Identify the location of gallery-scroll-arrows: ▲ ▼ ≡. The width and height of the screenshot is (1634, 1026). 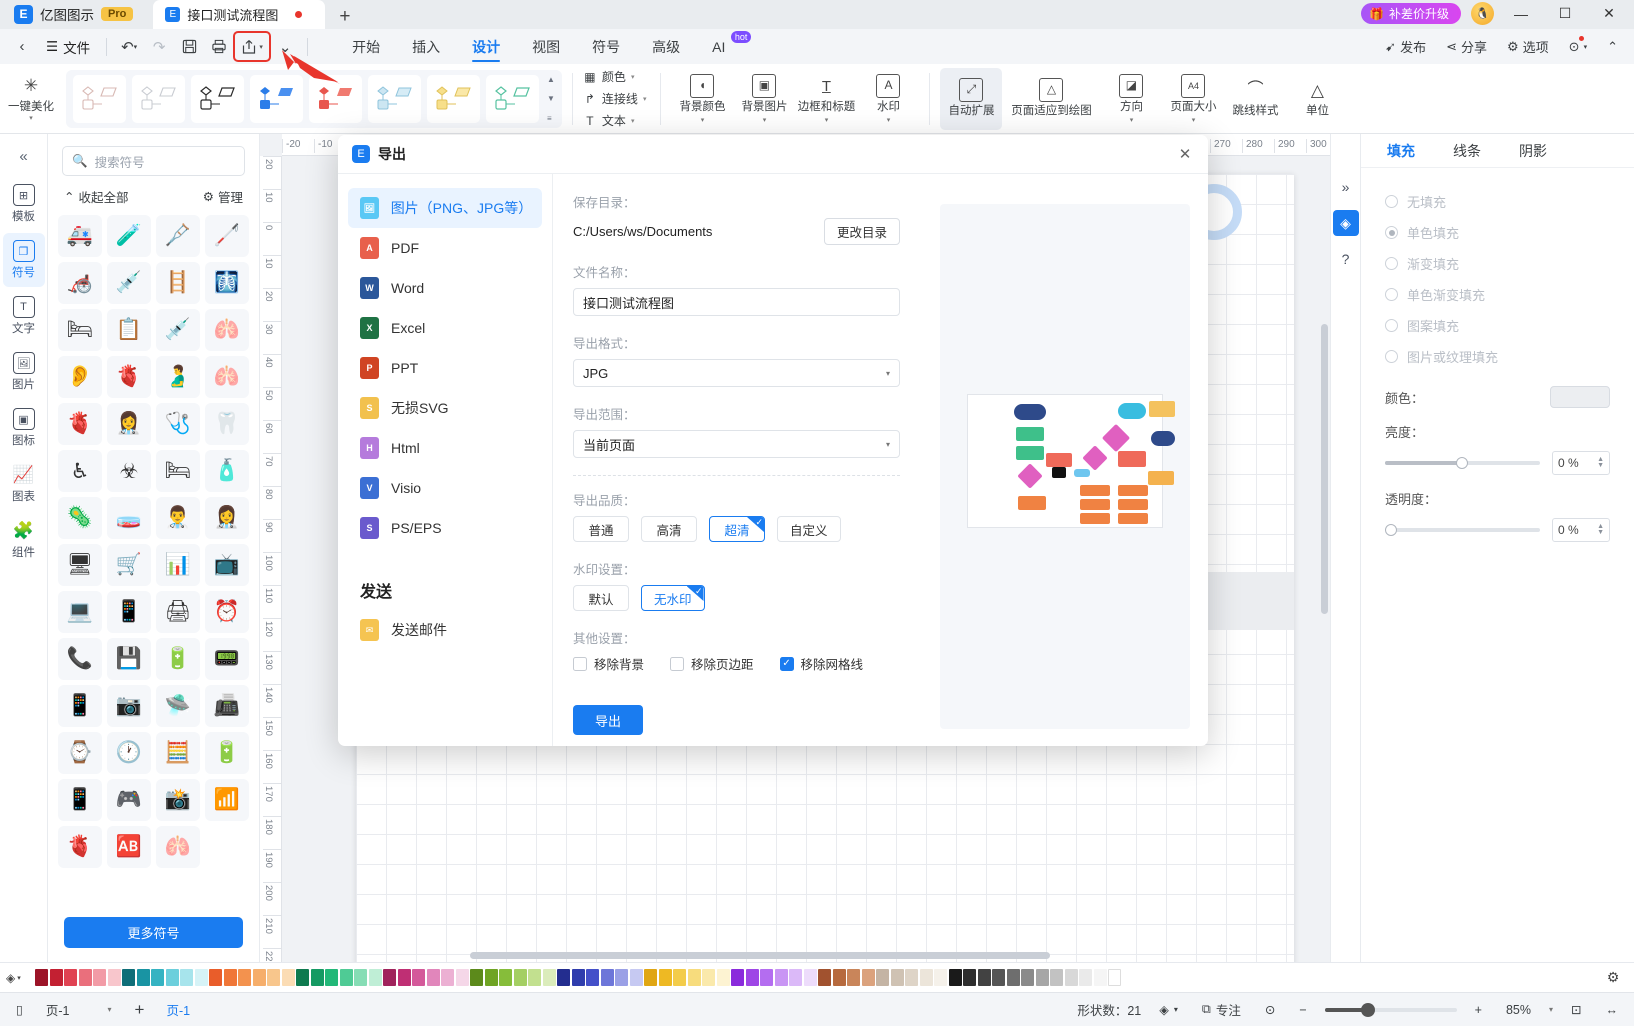
(550, 99).